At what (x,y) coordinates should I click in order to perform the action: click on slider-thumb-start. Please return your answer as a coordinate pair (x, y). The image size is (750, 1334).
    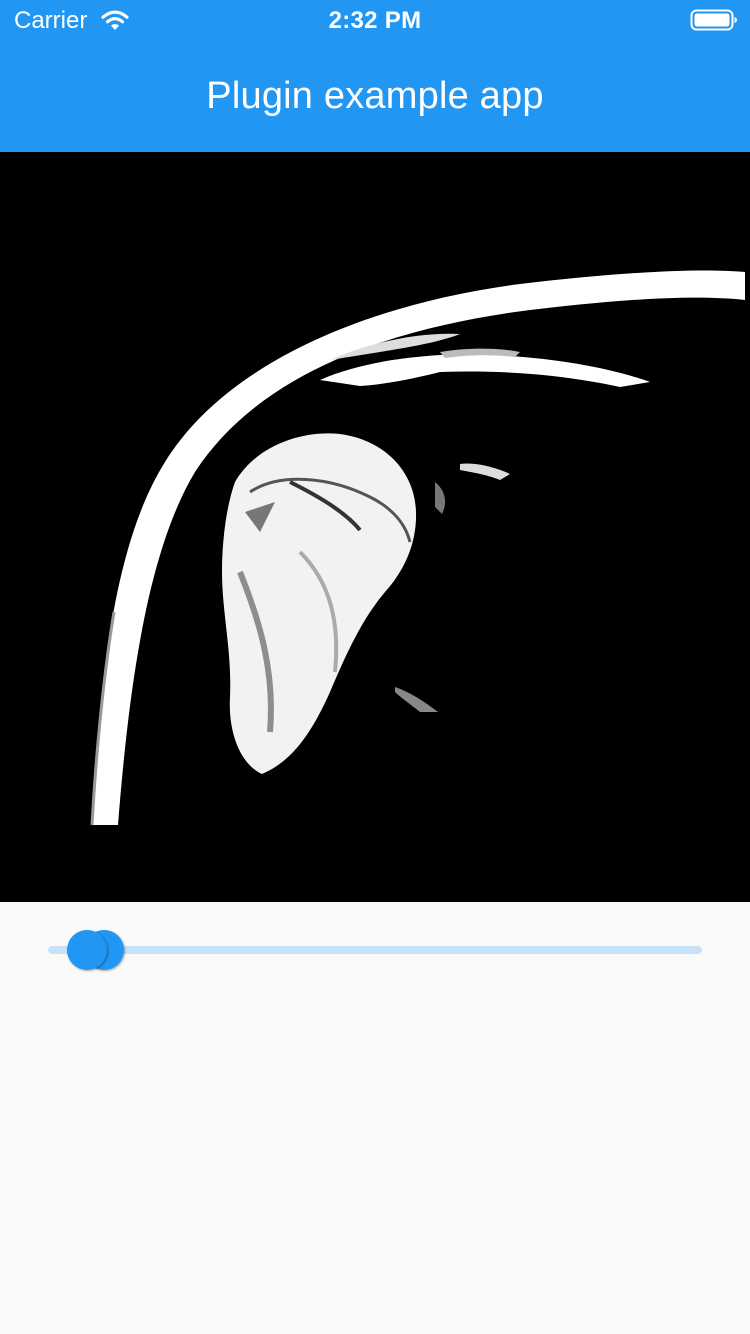
    Looking at the image, I should click on (87, 950).